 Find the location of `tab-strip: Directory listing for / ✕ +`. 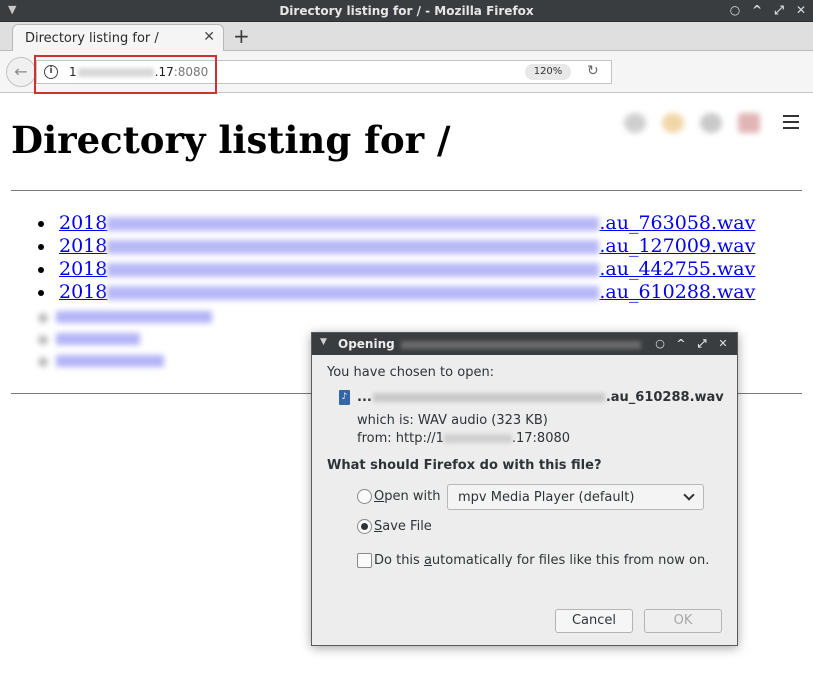

tab-strip: Directory listing for / ✕ + is located at coordinates (406, 37).